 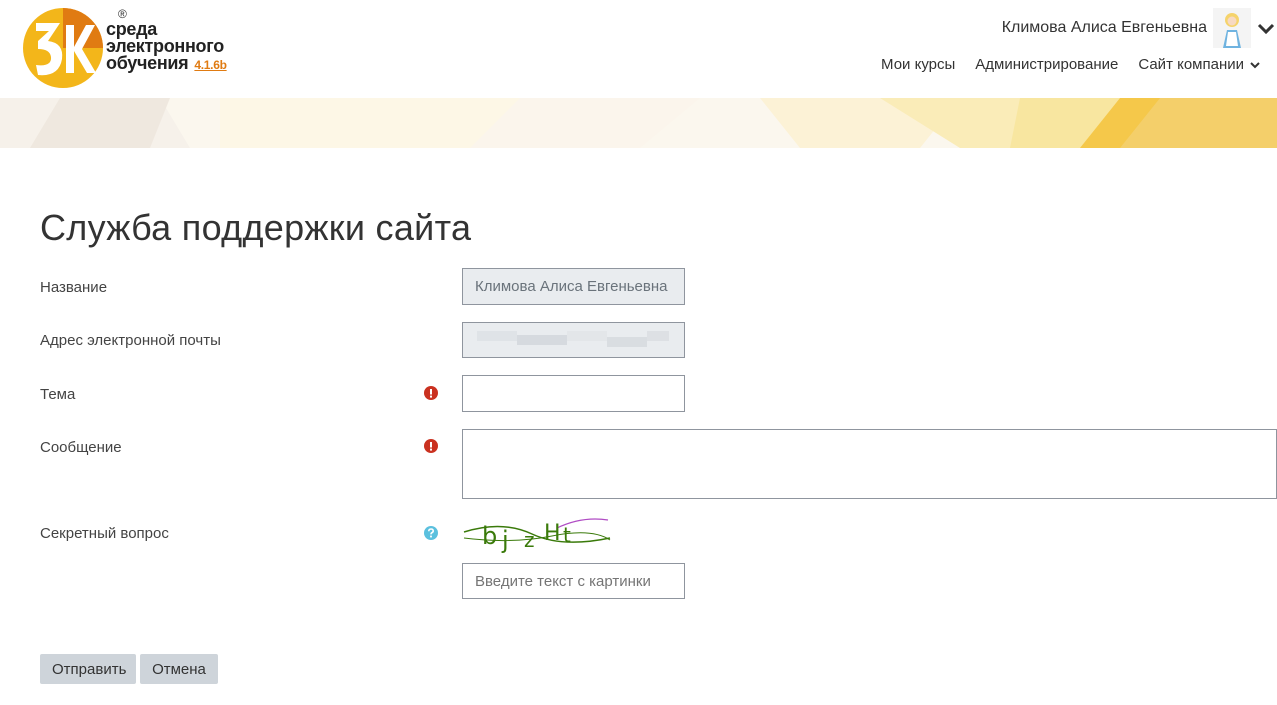 What do you see at coordinates (104, 533) in the screenshot?
I see `captcha-label: Секретный вопрос` at bounding box center [104, 533].